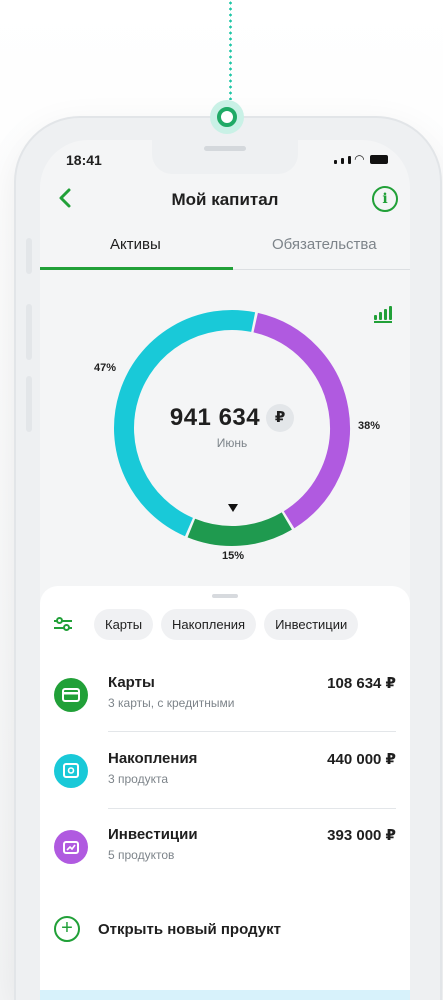 The height and width of the screenshot is (1000, 443). Describe the element at coordinates (385, 199) in the screenshot. I see `info-icon: i` at that location.